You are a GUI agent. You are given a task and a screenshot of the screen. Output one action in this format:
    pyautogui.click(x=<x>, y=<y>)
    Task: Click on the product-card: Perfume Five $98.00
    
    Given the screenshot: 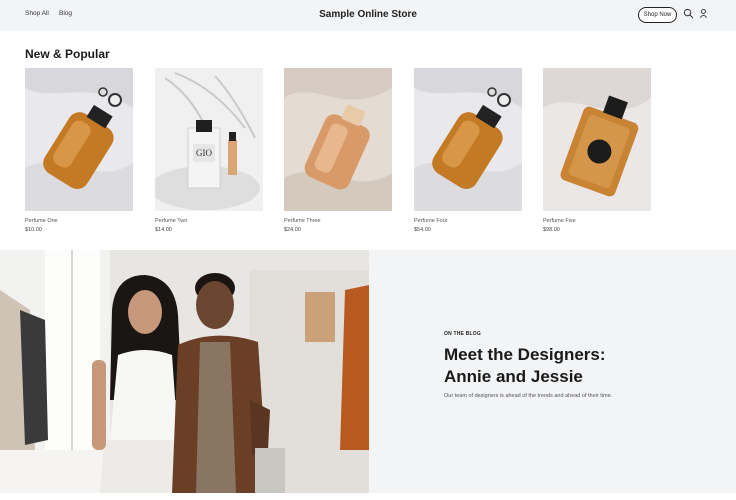 What is the action you would take?
    pyautogui.click(x=597, y=150)
    